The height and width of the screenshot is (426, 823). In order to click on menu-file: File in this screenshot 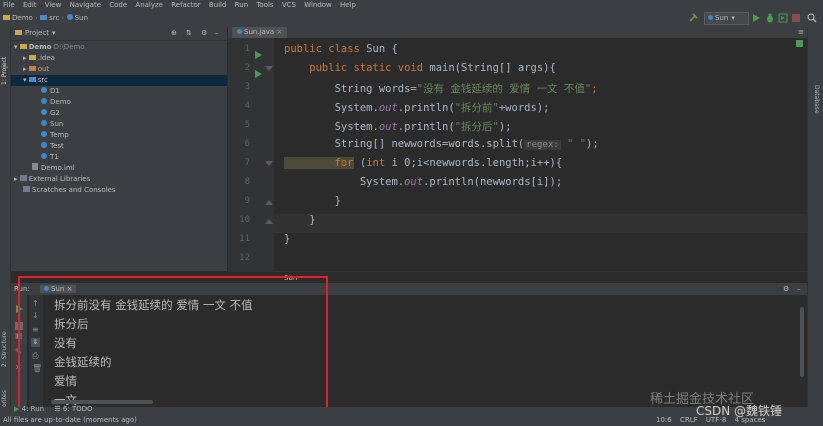, I will do `click(9, 5)`.